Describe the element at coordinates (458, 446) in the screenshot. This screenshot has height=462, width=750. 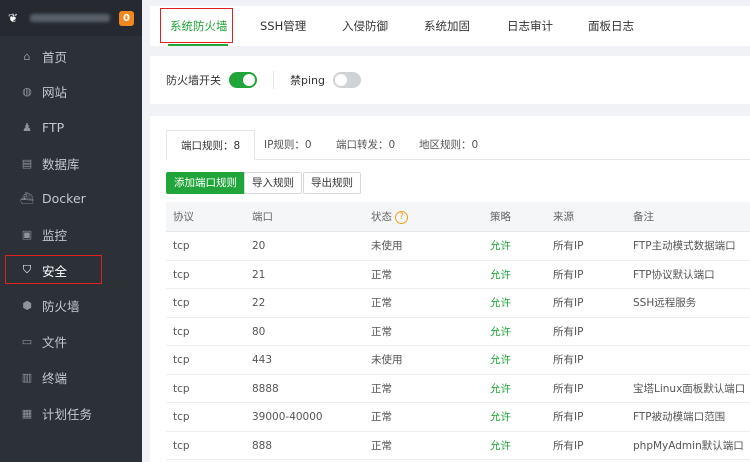
I see `table-row: tcp 888 正常 允许 所有IP phpMyAdmin默认端口` at that location.